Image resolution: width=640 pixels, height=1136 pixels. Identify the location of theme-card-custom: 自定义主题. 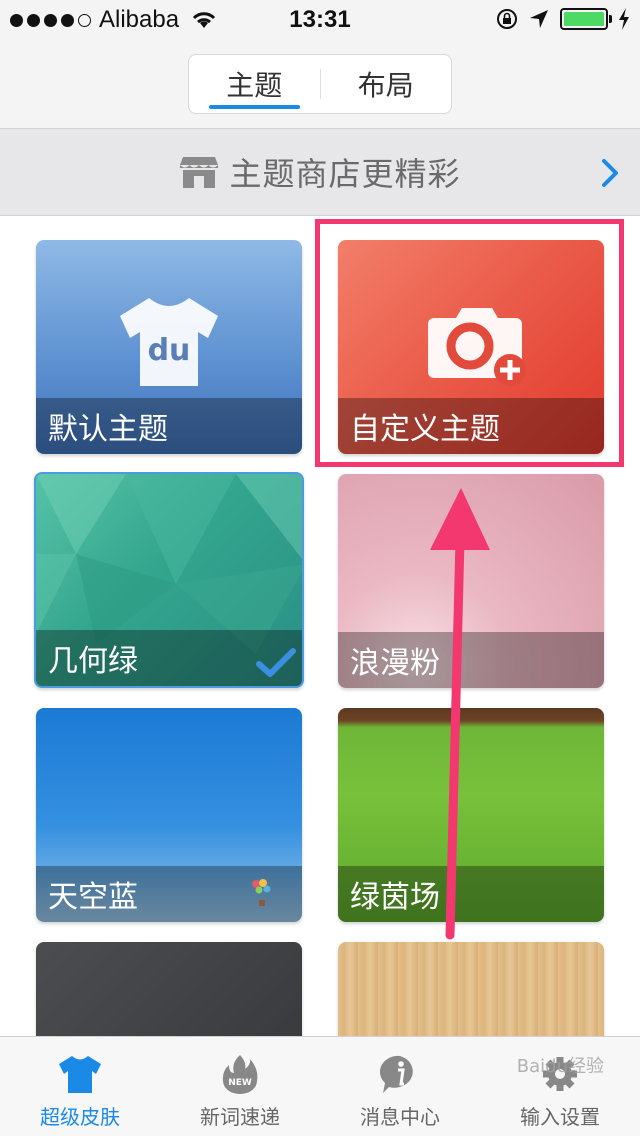
(471, 347).